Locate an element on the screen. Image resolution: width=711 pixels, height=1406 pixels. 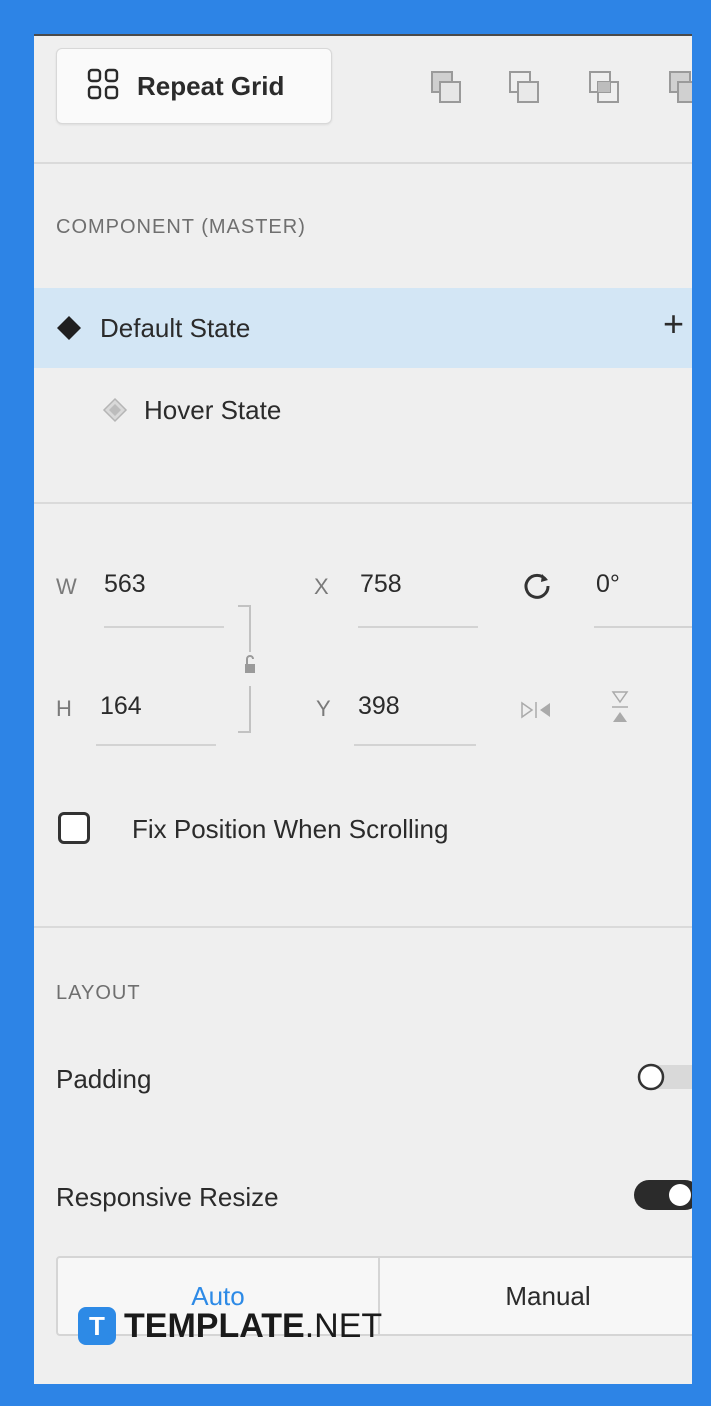
x-input: 758 is located at coordinates (381, 584).